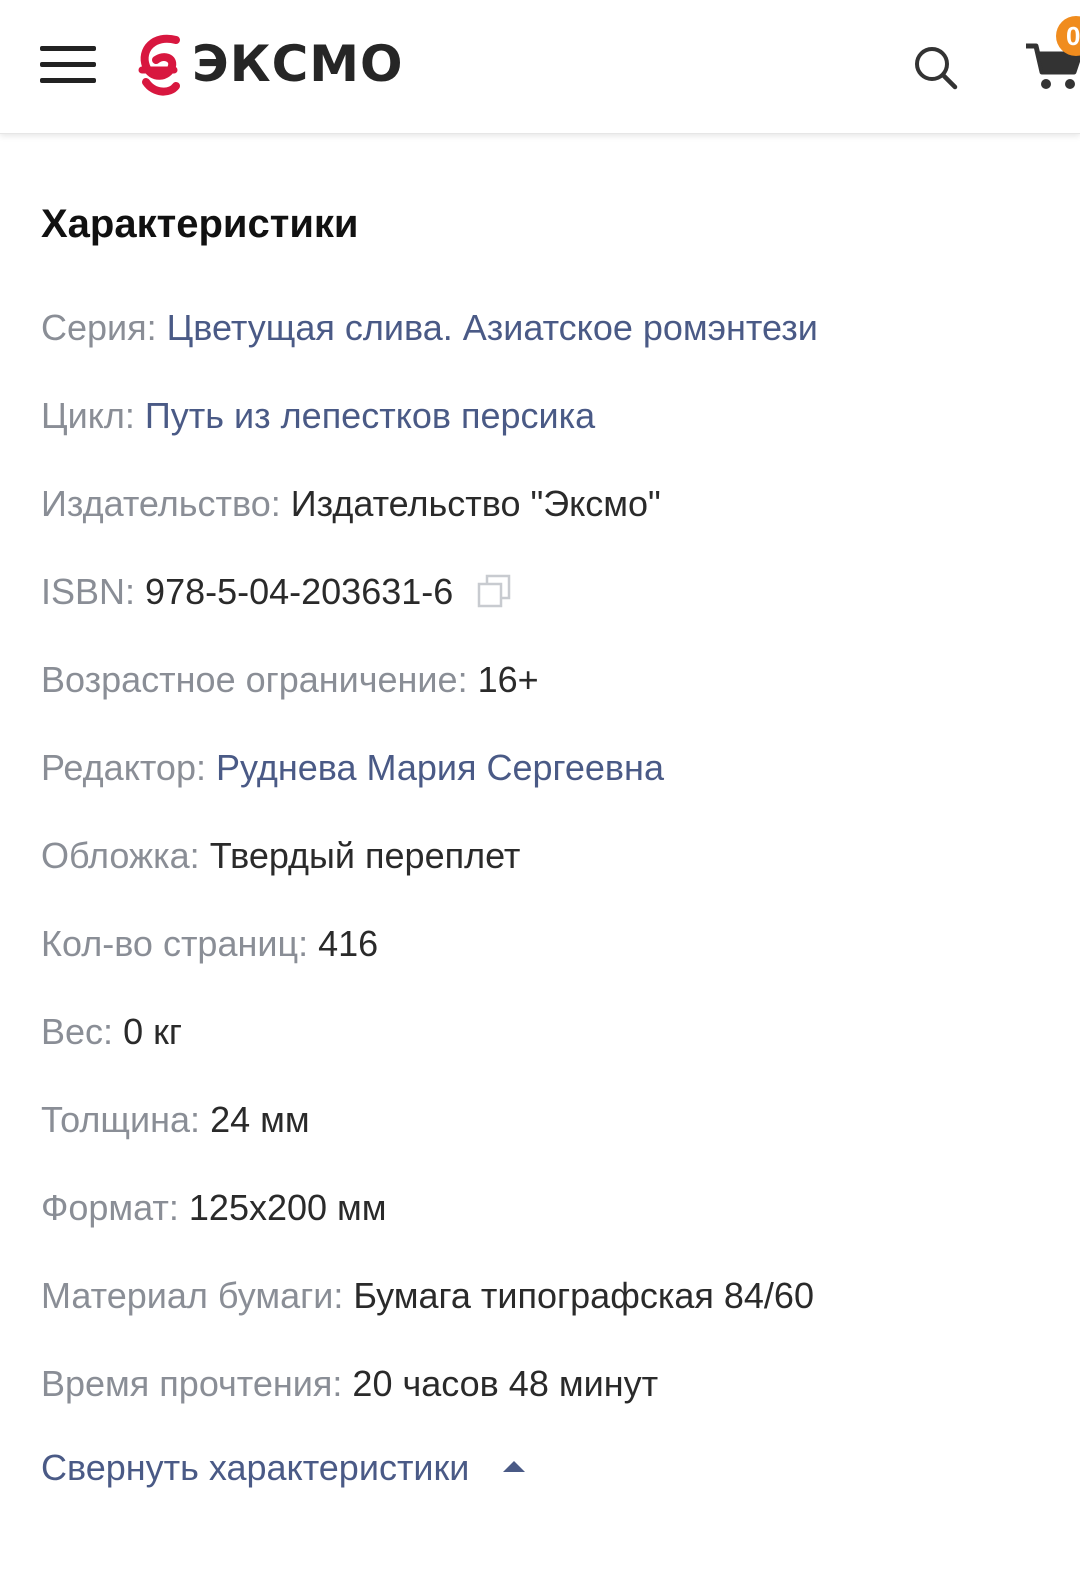 The image size is (1080, 1572). Describe the element at coordinates (475, 503) in the screenshot. I see `spec-value: Издательство "Эксмо"` at that location.